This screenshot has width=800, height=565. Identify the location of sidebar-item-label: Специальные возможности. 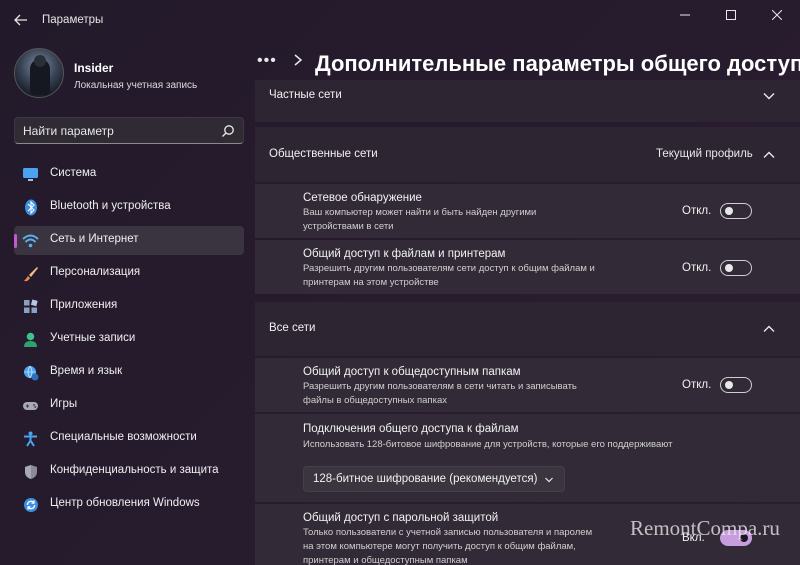
(123, 437).